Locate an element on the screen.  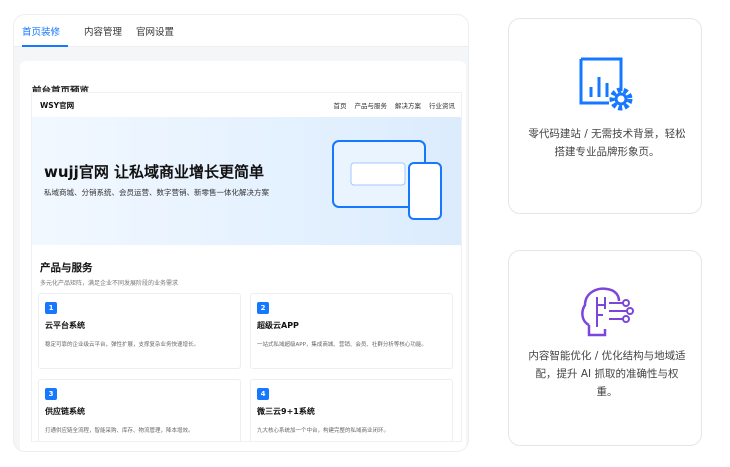
product-card-1: 1 云平台系统 稳定可靠的企业级云平台，弹性扩展，支撑复杂业务快速增长。 is located at coordinates (139, 331).